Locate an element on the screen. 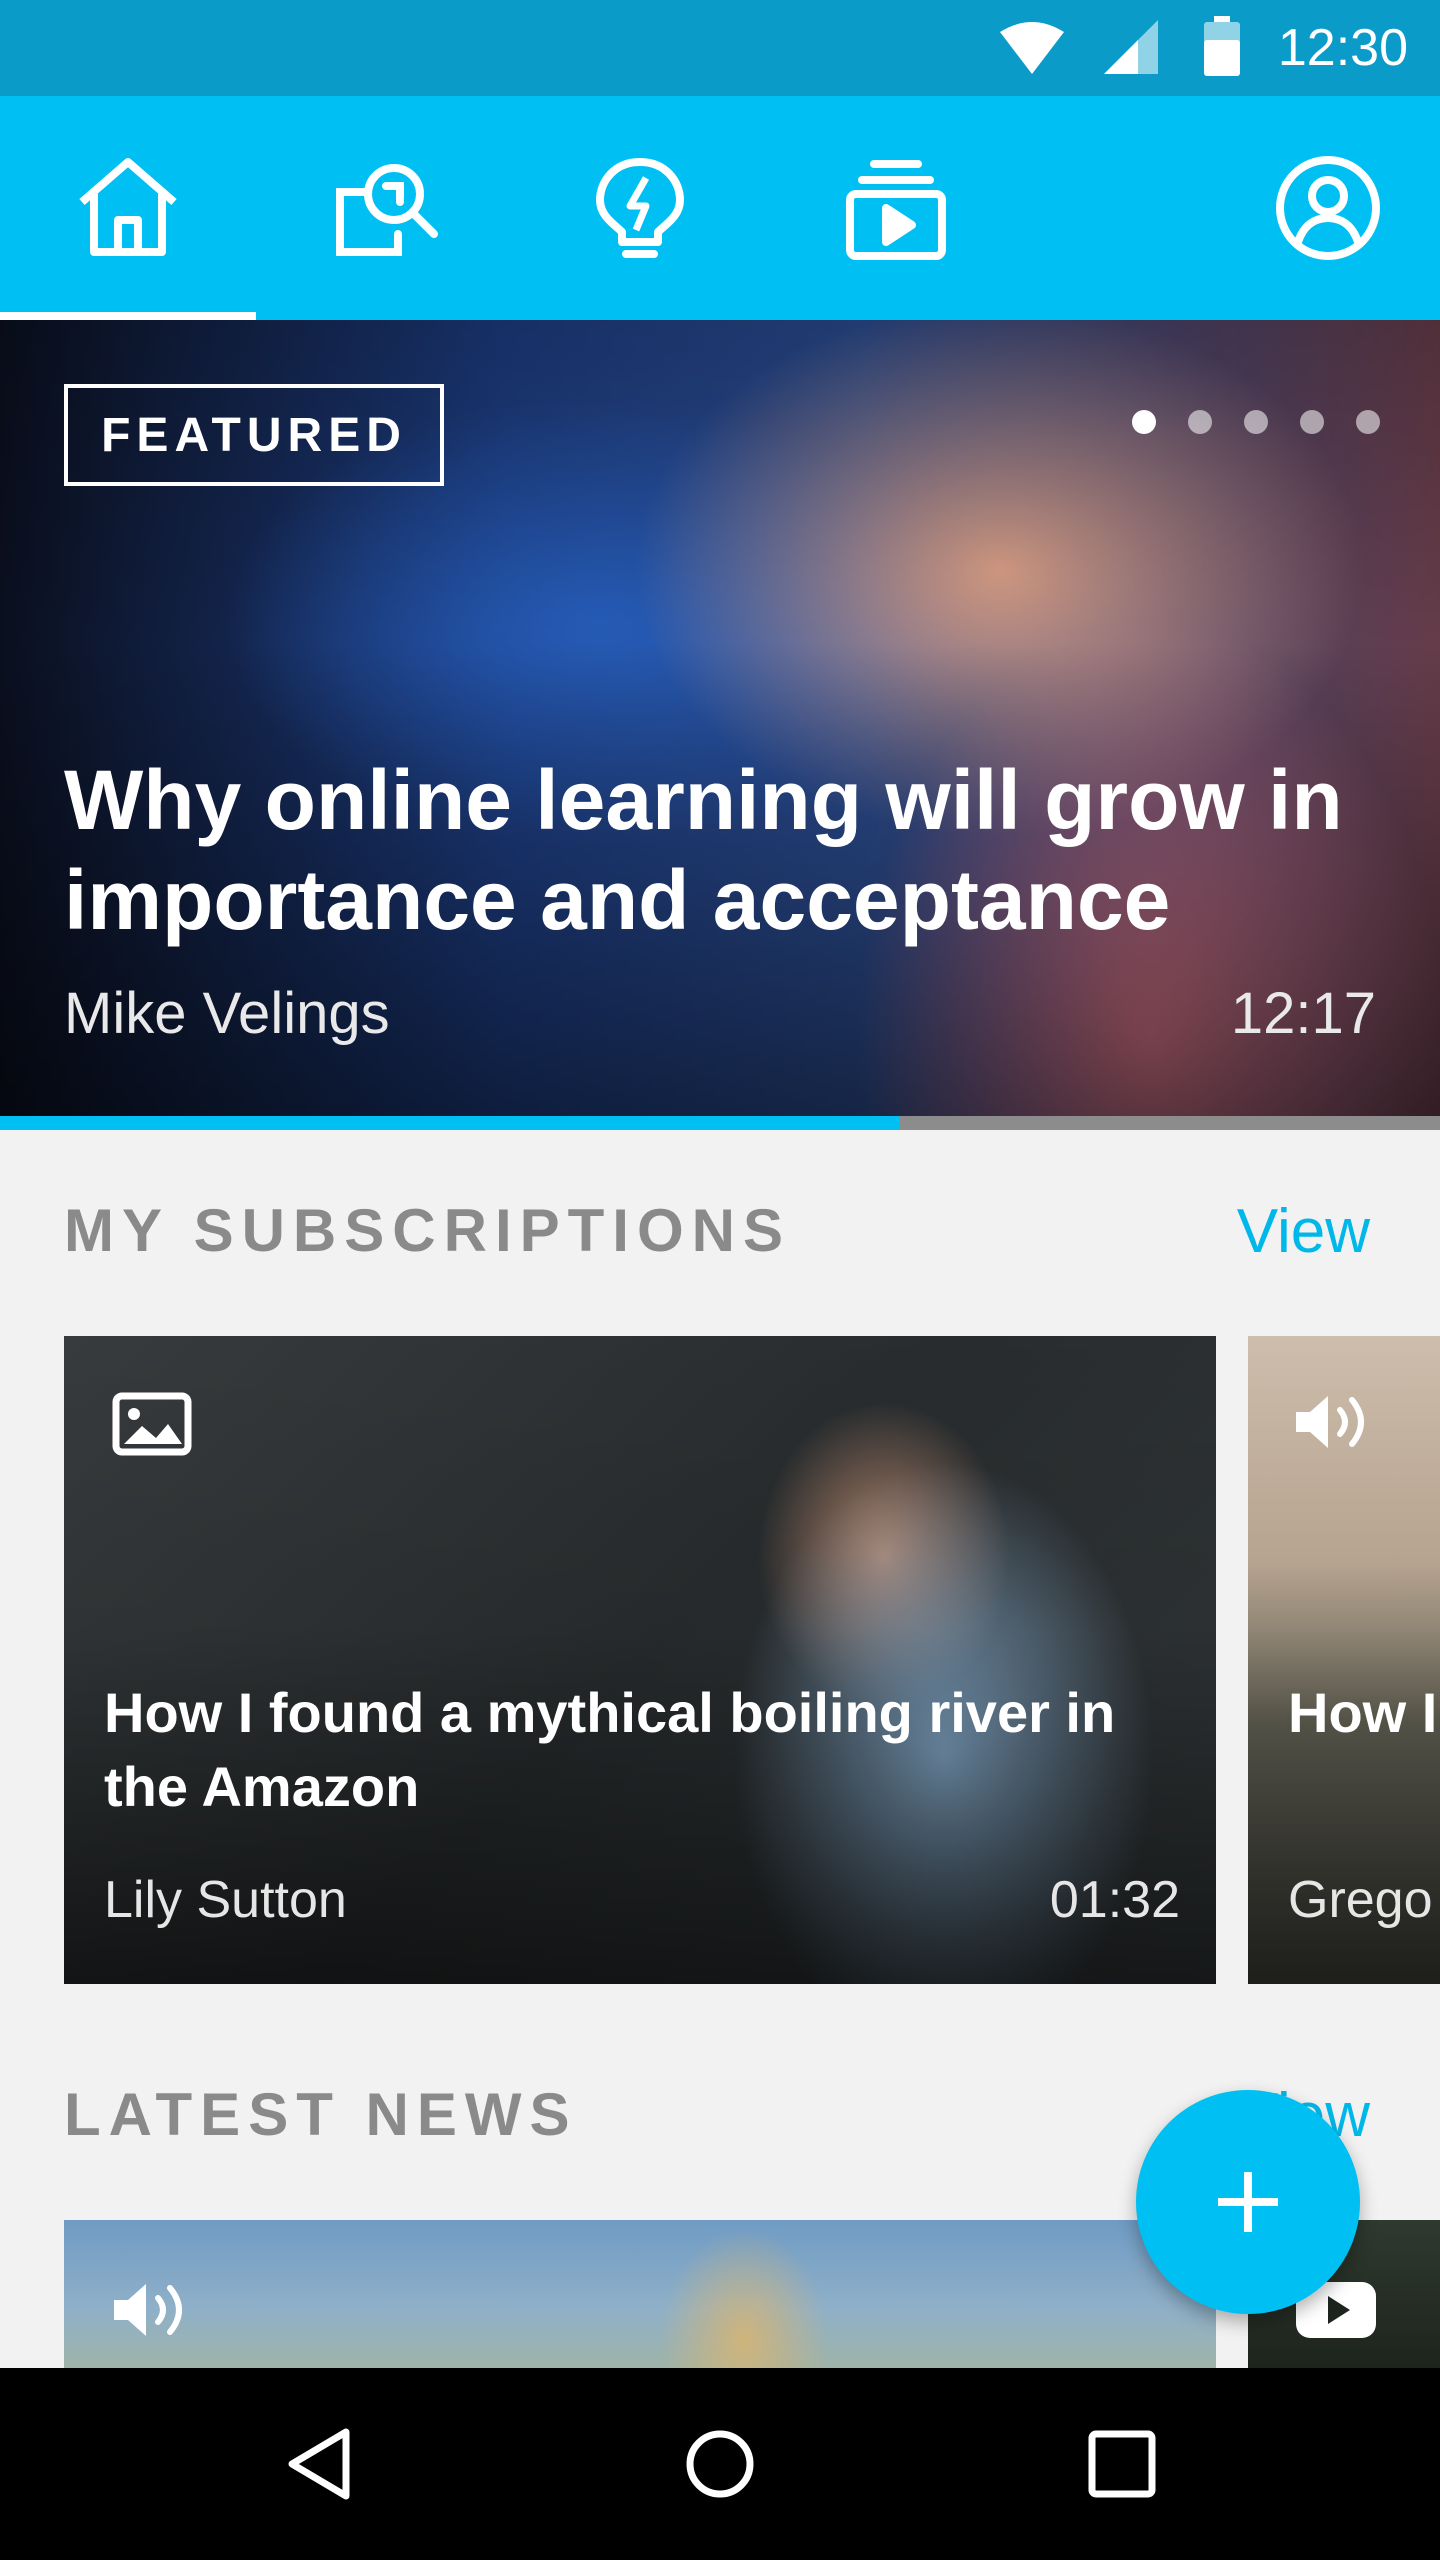  nav-ideas is located at coordinates (640, 208).